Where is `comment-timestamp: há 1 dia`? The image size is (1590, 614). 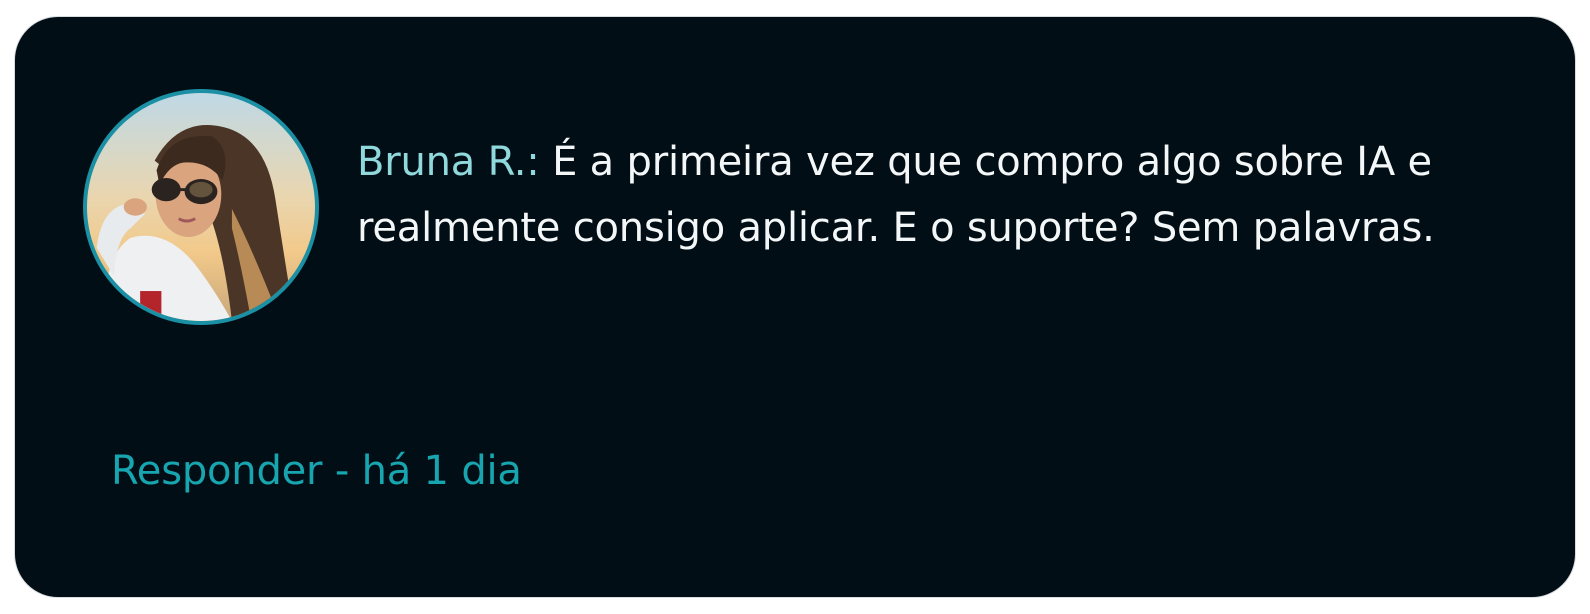
comment-timestamp: há 1 dia is located at coordinates (441, 471).